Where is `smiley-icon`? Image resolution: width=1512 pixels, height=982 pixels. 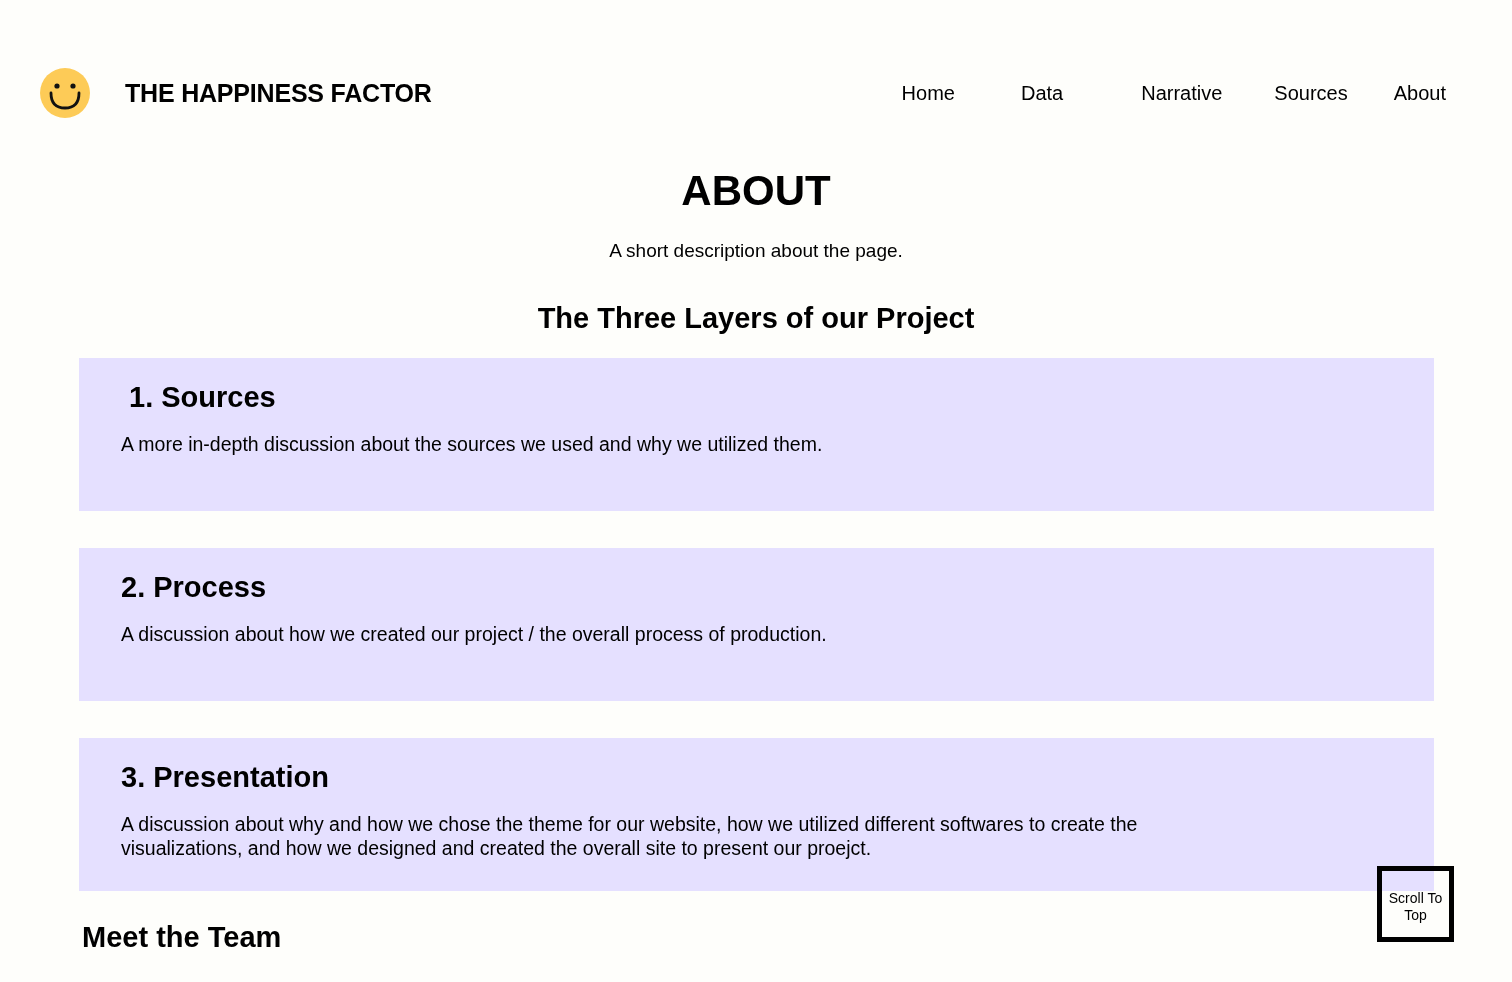
smiley-icon is located at coordinates (65, 93).